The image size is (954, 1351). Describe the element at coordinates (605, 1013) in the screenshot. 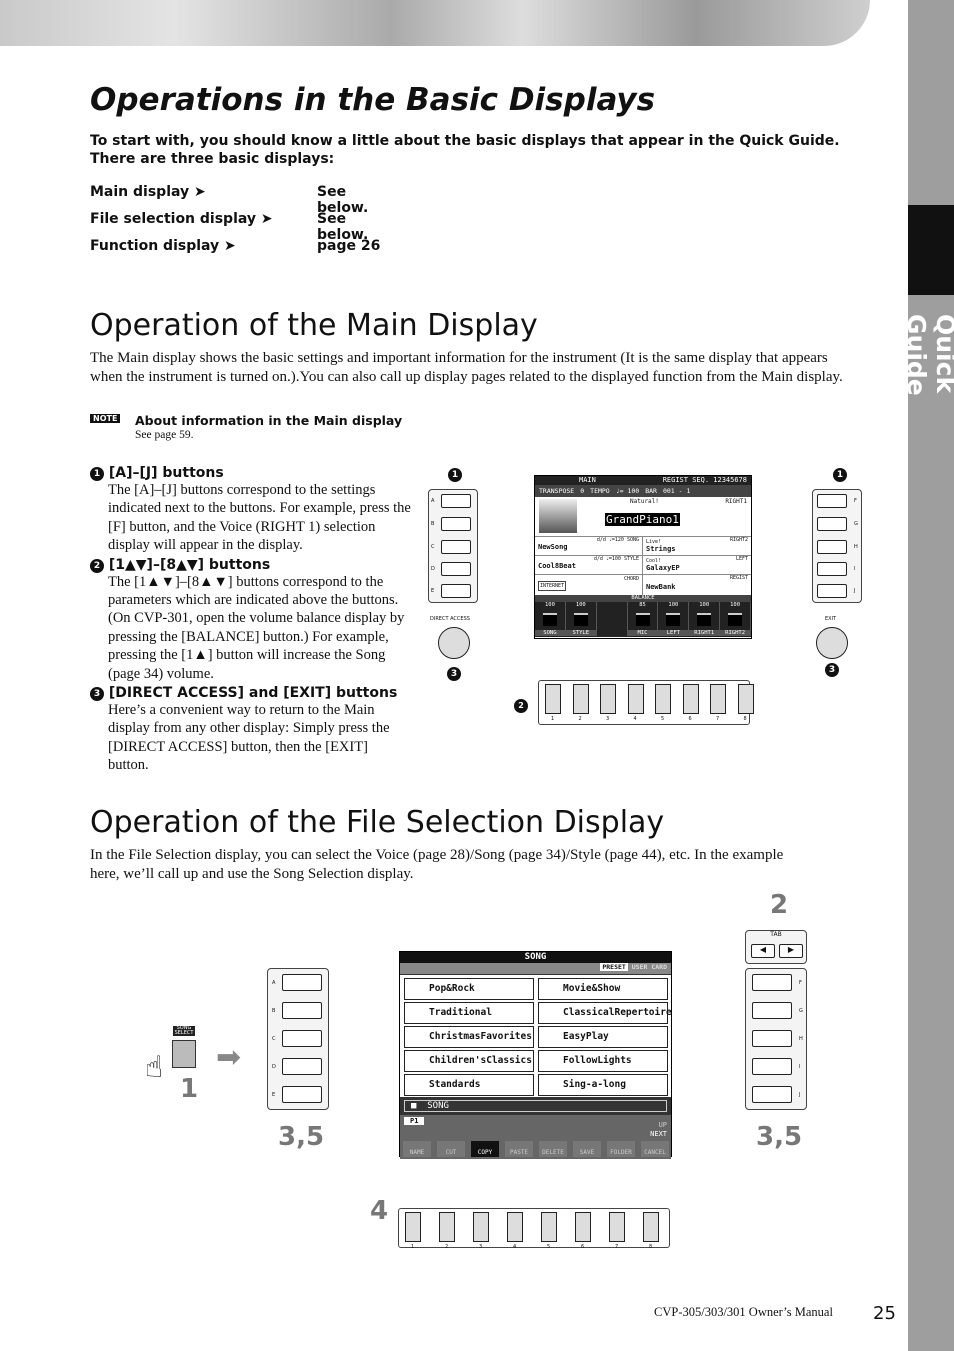

I see `file-item: ClassicalRepertoire` at that location.